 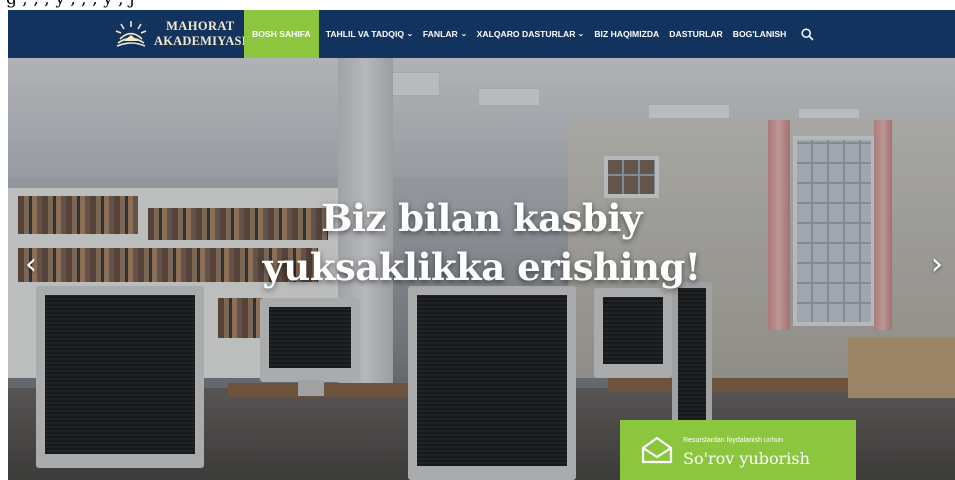 What do you see at coordinates (440, 34) in the screenshot?
I see `nav-label: FANLAR` at bounding box center [440, 34].